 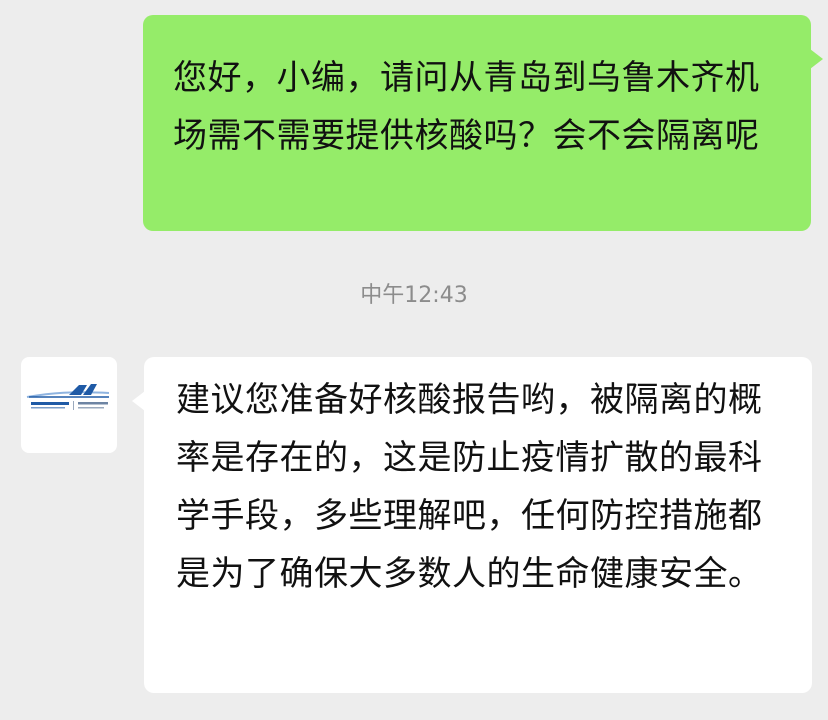 What do you see at coordinates (68, 397) in the screenshot?
I see `airport-logo-icon` at bounding box center [68, 397].